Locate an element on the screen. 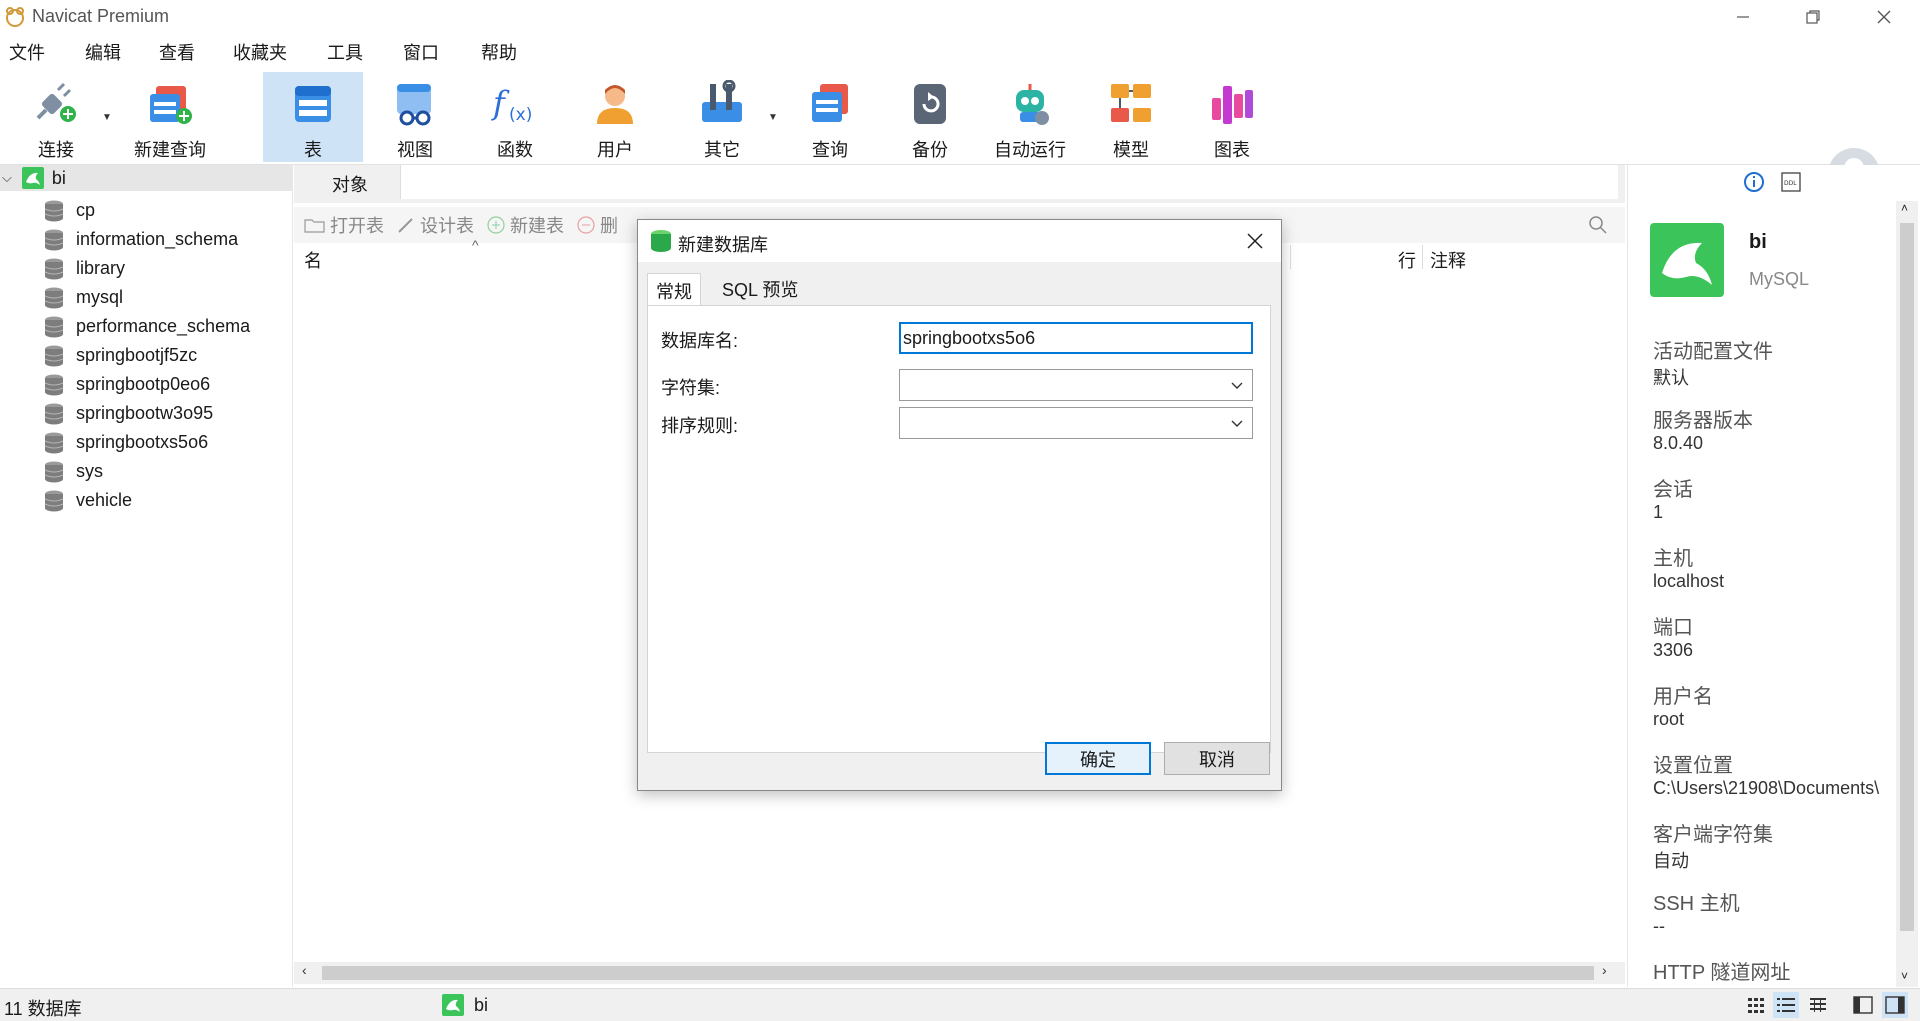 The image size is (1920, 1021). scroll-left-icon: ‹ is located at coordinates (304, 970).